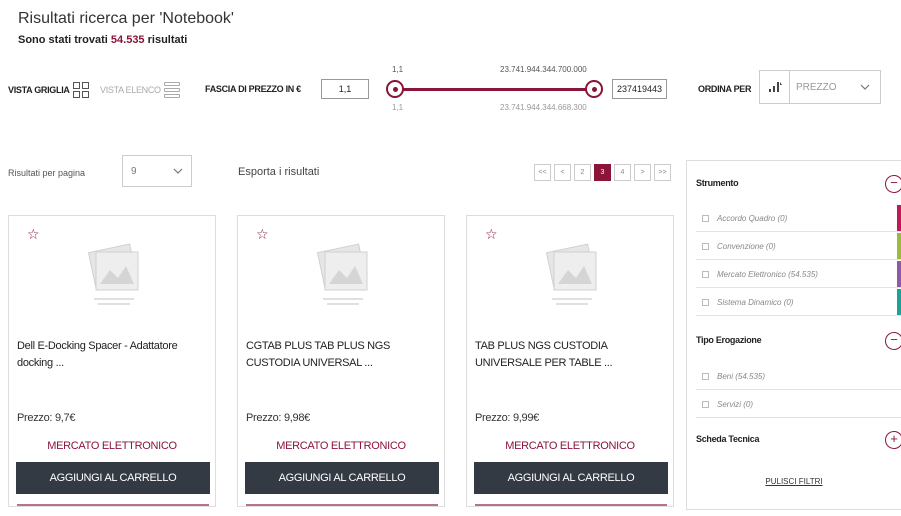 Image resolution: width=901 pixels, height=516 pixels. What do you see at coordinates (735, 404) in the screenshot?
I see `filter-option-label: Servizi (0)` at bounding box center [735, 404].